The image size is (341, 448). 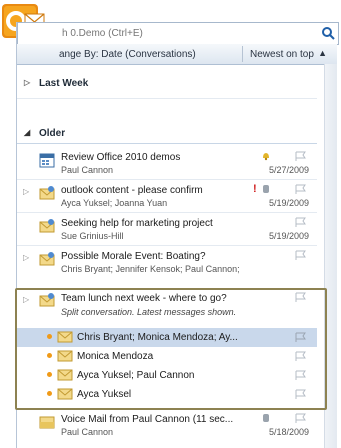 What do you see at coordinates (115, 356) in the screenshot?
I see `conversation-participants: Monica Mendoza` at bounding box center [115, 356].